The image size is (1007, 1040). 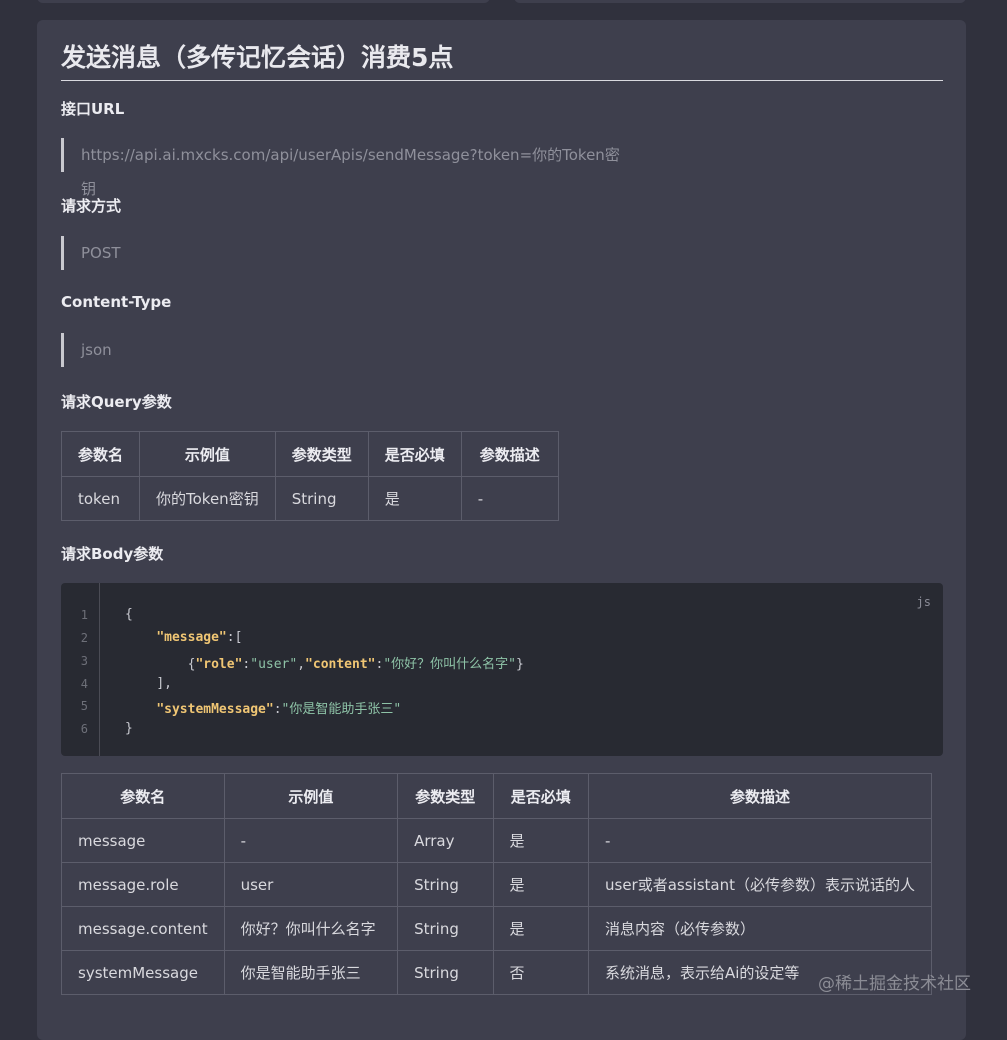 I want to click on line-number: 5, so click(x=84, y=706).